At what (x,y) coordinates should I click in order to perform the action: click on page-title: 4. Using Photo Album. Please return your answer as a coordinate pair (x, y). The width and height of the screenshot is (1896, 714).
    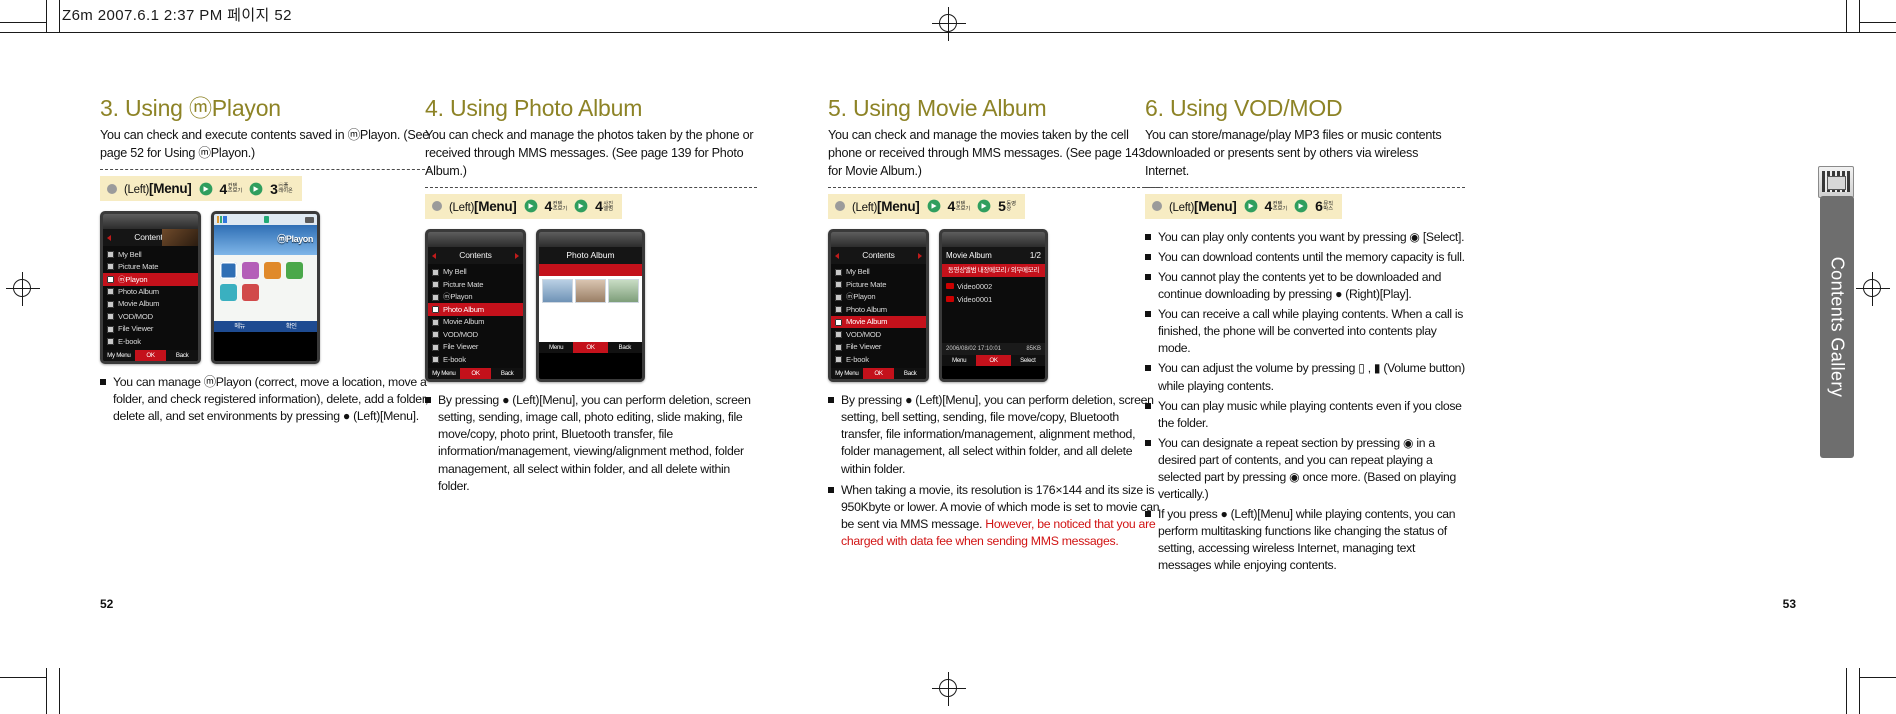
    Looking at the image, I should click on (534, 108).